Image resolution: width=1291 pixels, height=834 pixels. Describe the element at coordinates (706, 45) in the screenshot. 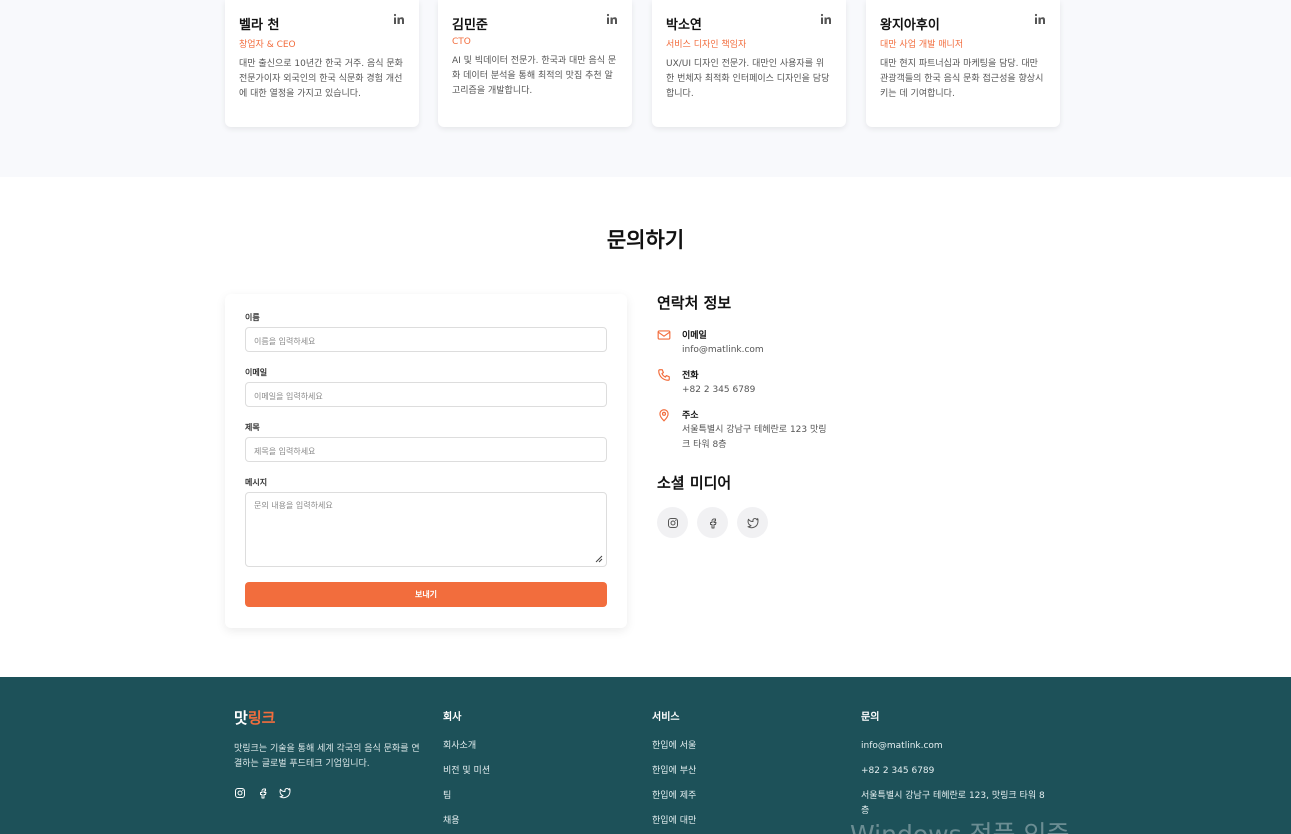

I see `team-member-role: 서비스 디자인 책임자` at that location.